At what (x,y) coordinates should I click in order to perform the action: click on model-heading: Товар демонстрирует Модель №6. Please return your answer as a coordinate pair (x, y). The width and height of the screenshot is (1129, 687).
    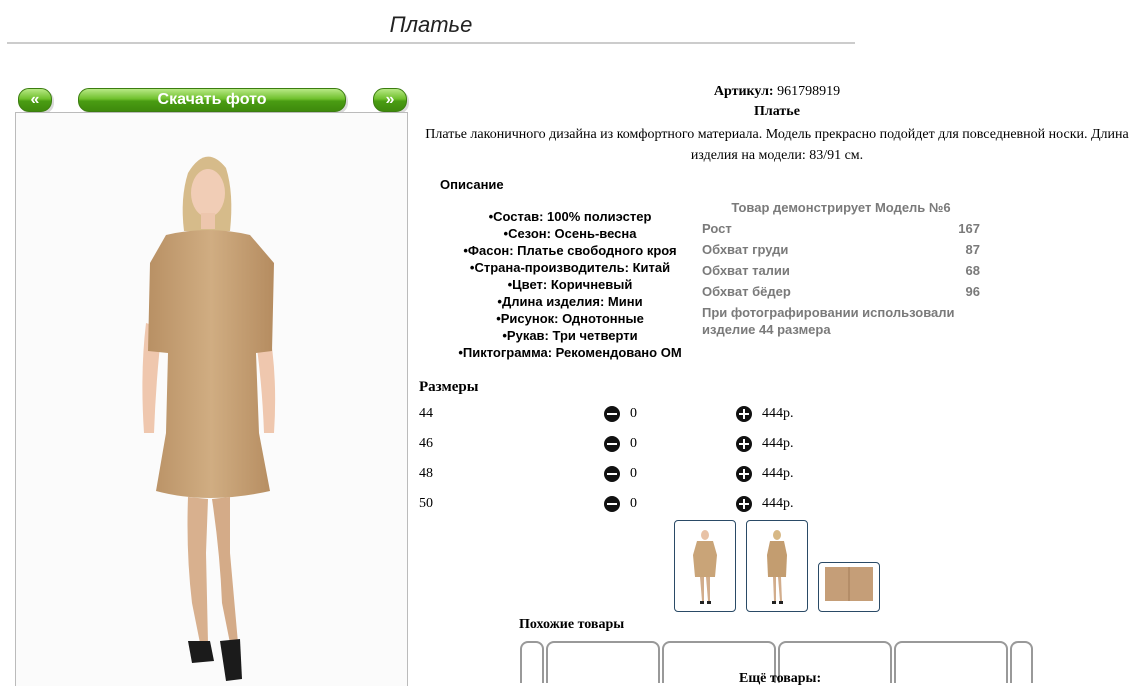
    Looking at the image, I should click on (841, 207).